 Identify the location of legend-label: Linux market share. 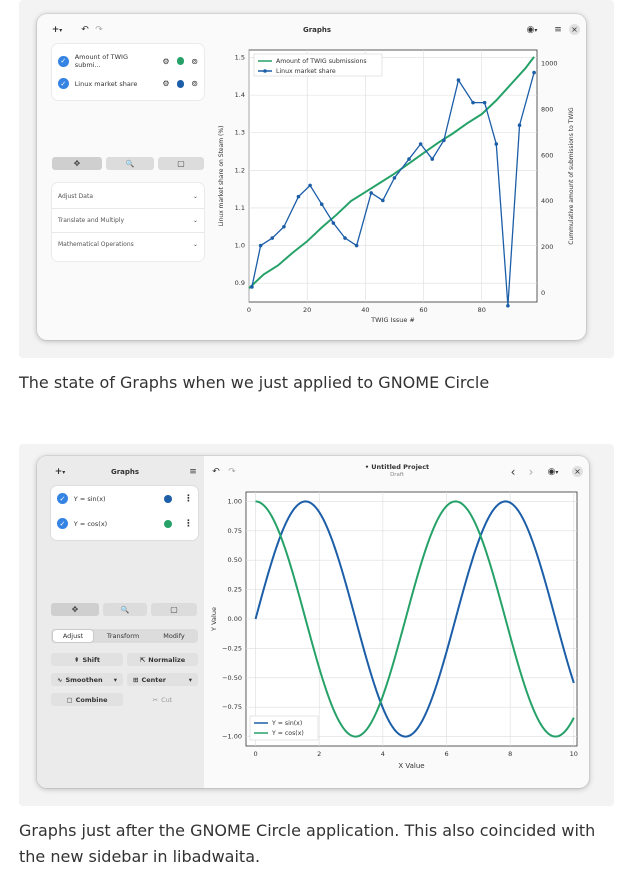
(306, 71).